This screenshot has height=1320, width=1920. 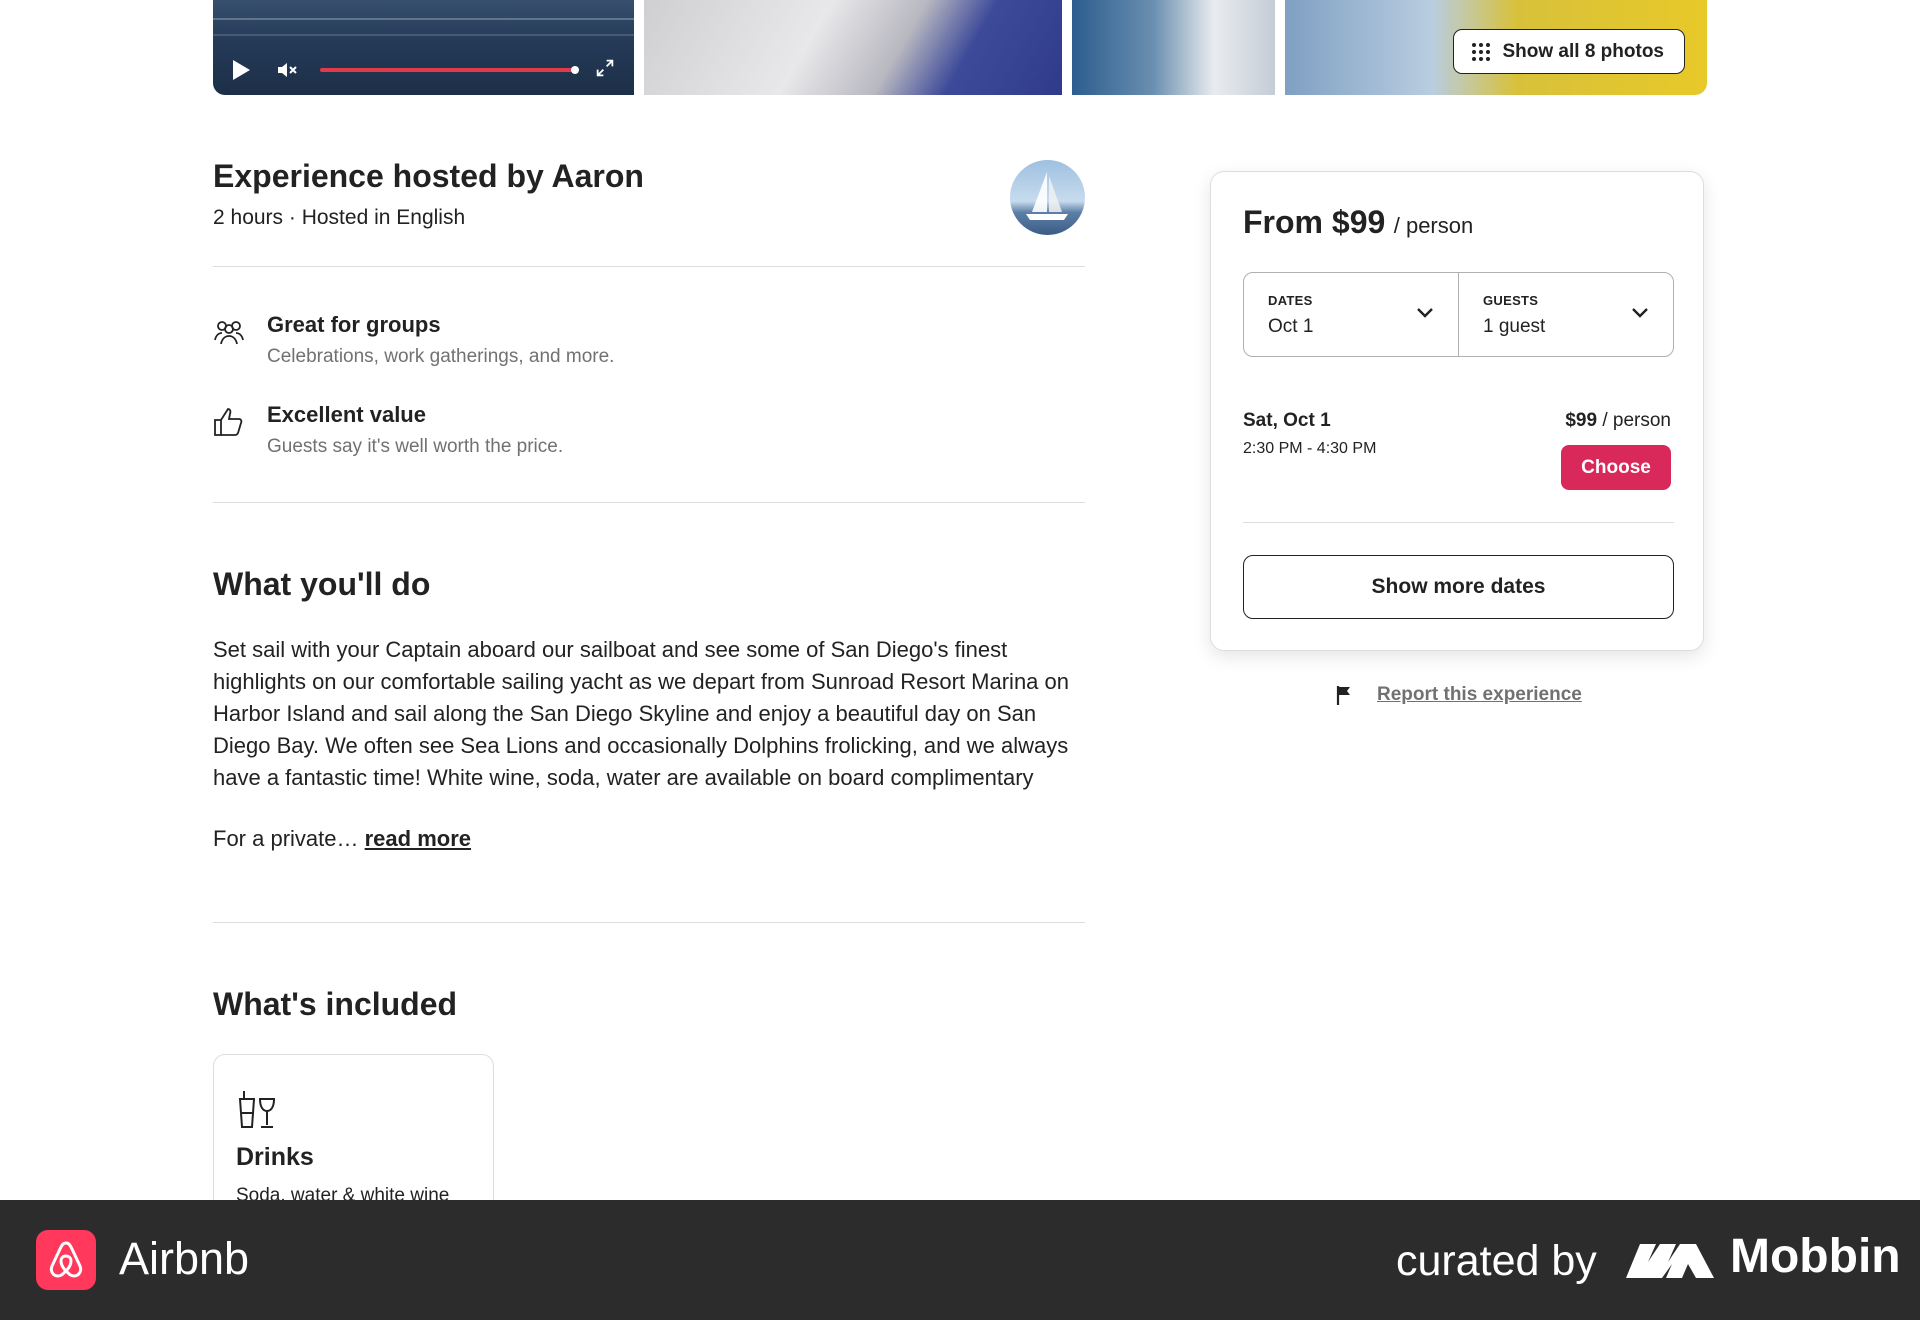 I want to click on choose-button: Choose, so click(x=1616, y=467).